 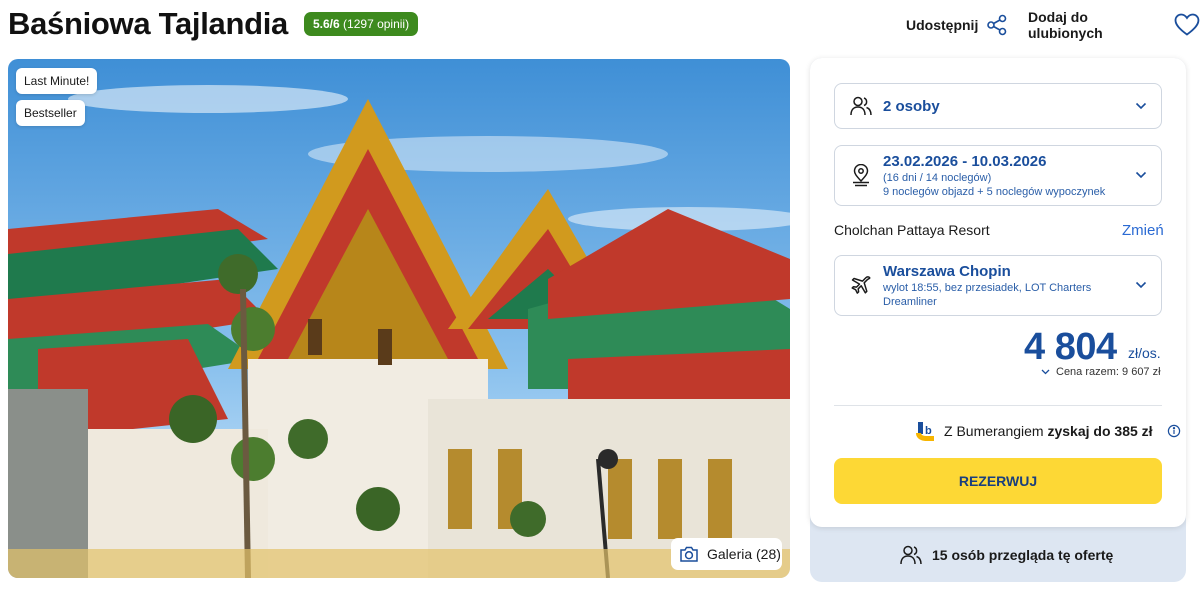 I want to click on favorite-label: Dodaj do ulubionych, so click(x=1065, y=25).